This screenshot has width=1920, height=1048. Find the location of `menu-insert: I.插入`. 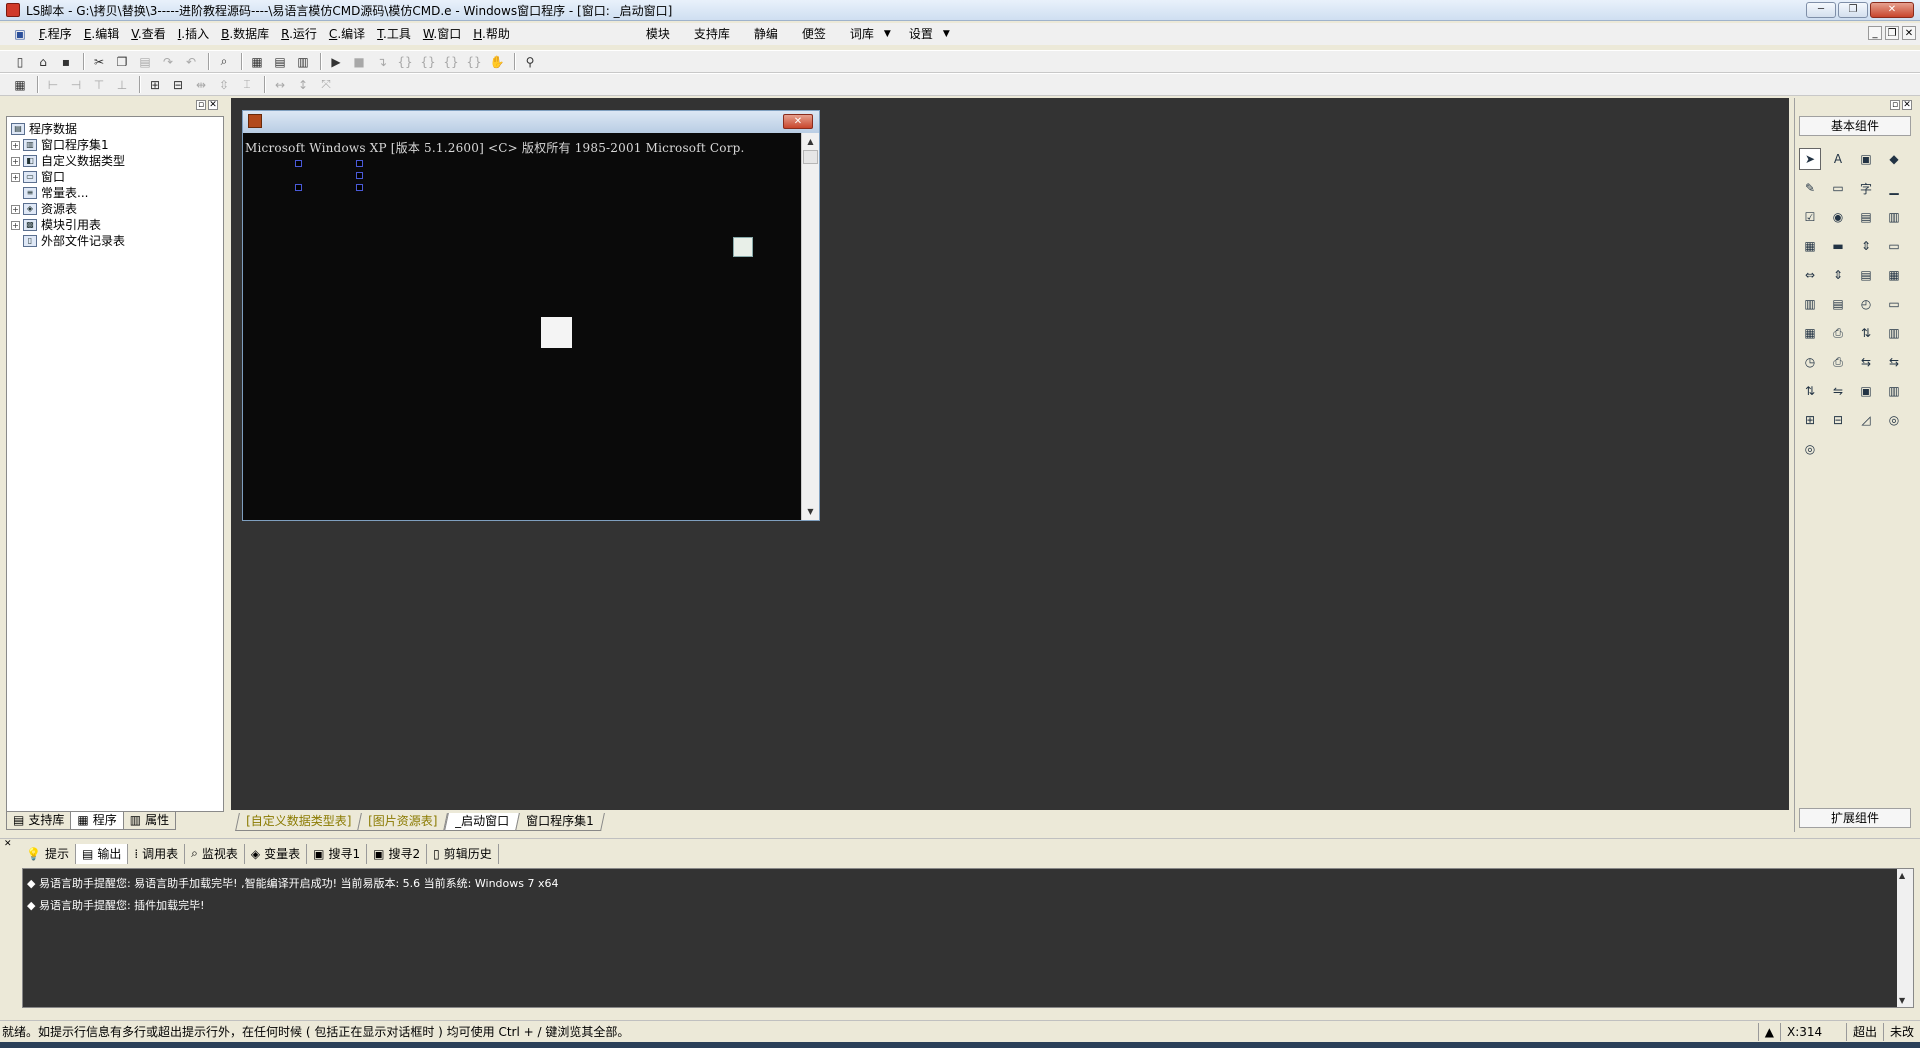

menu-insert: I.插入 is located at coordinates (193, 34).